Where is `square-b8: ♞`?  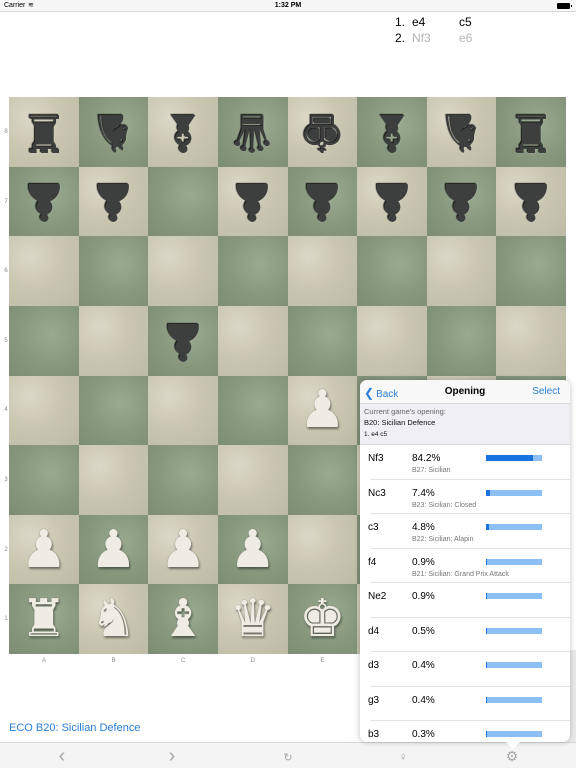
square-b8: ♞ is located at coordinates (113, 132).